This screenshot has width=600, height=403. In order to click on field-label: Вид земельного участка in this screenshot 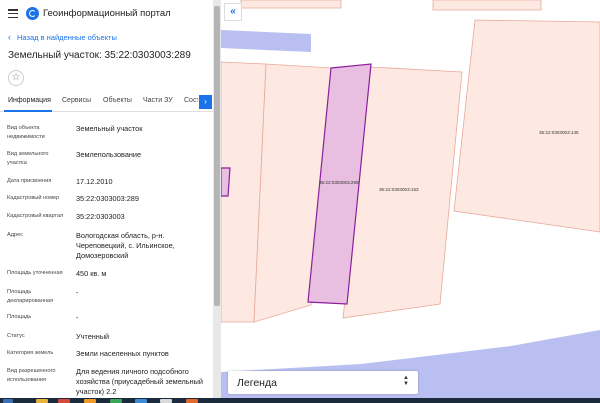, I will do `click(28, 159)`.